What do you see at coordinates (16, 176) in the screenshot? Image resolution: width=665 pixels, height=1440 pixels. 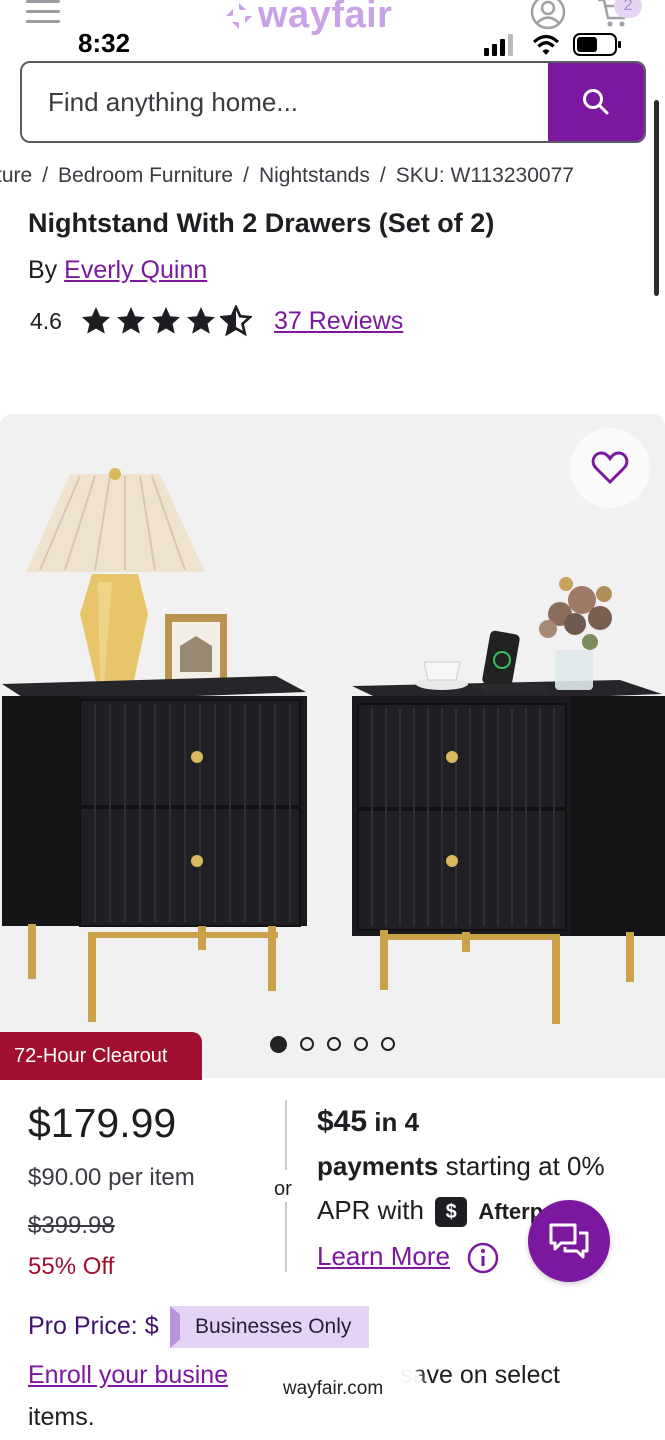 I see `breadcrumb-item: ture` at bounding box center [16, 176].